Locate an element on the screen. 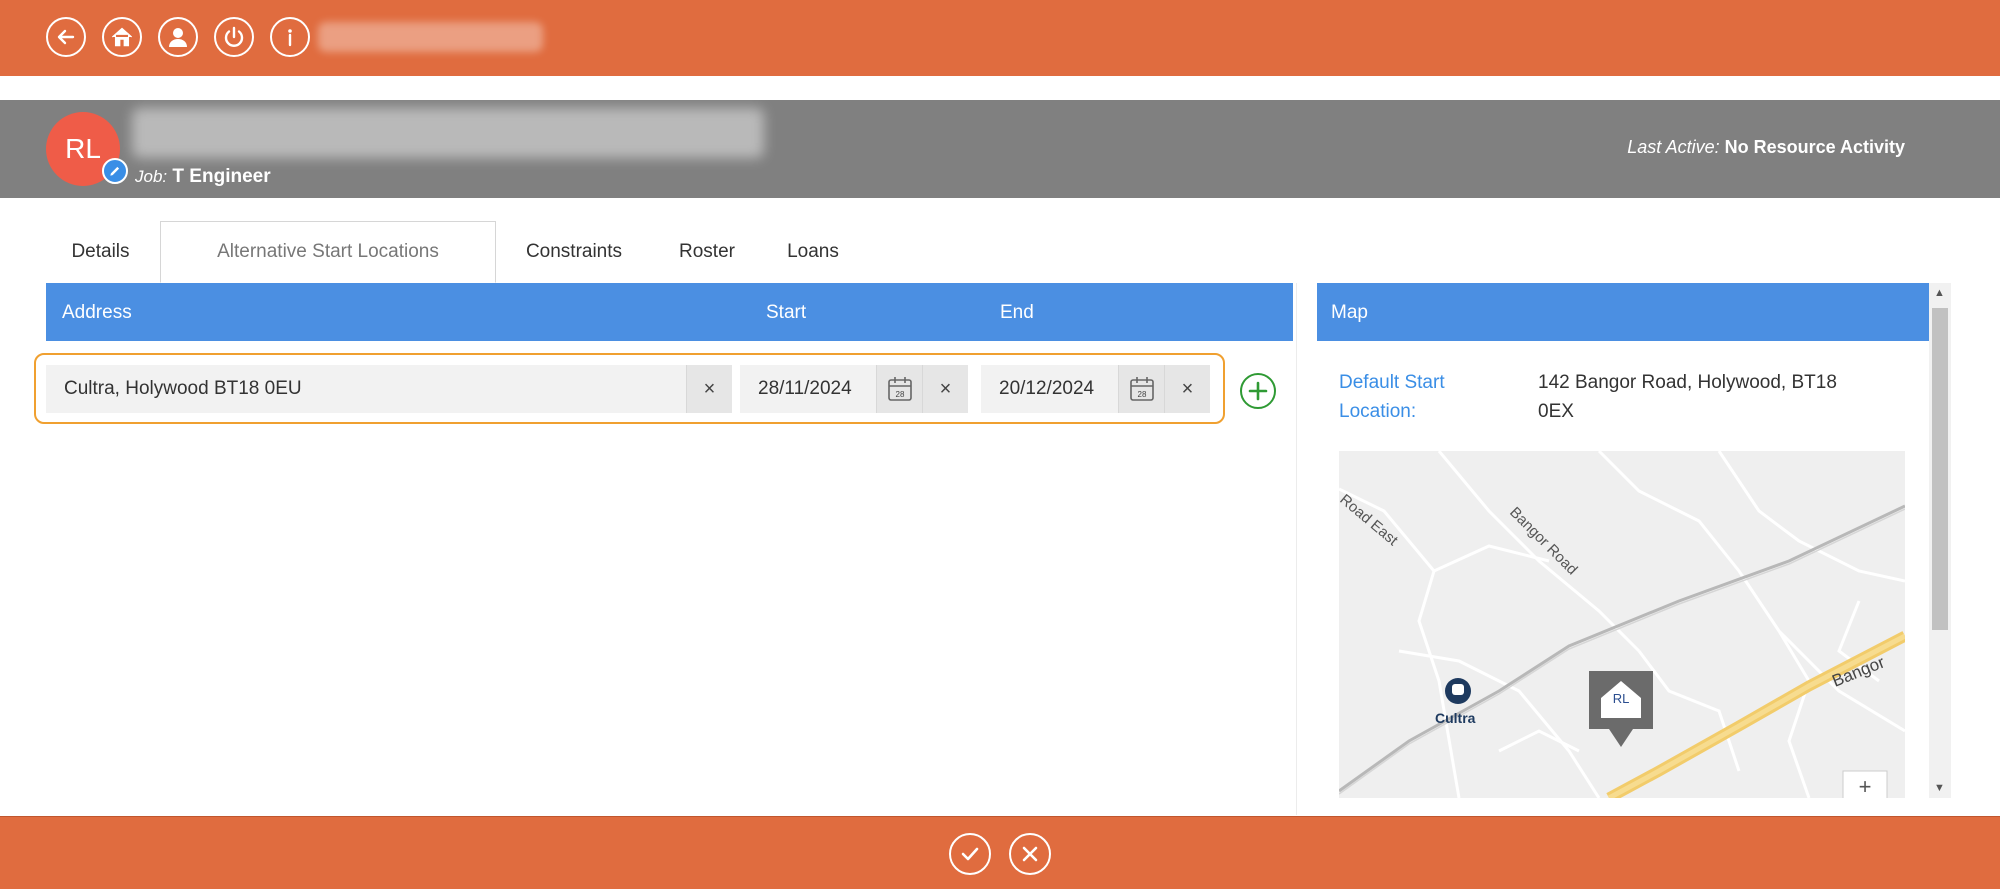 This screenshot has height=889, width=2000. tab-constraints: Constraints is located at coordinates (574, 252).